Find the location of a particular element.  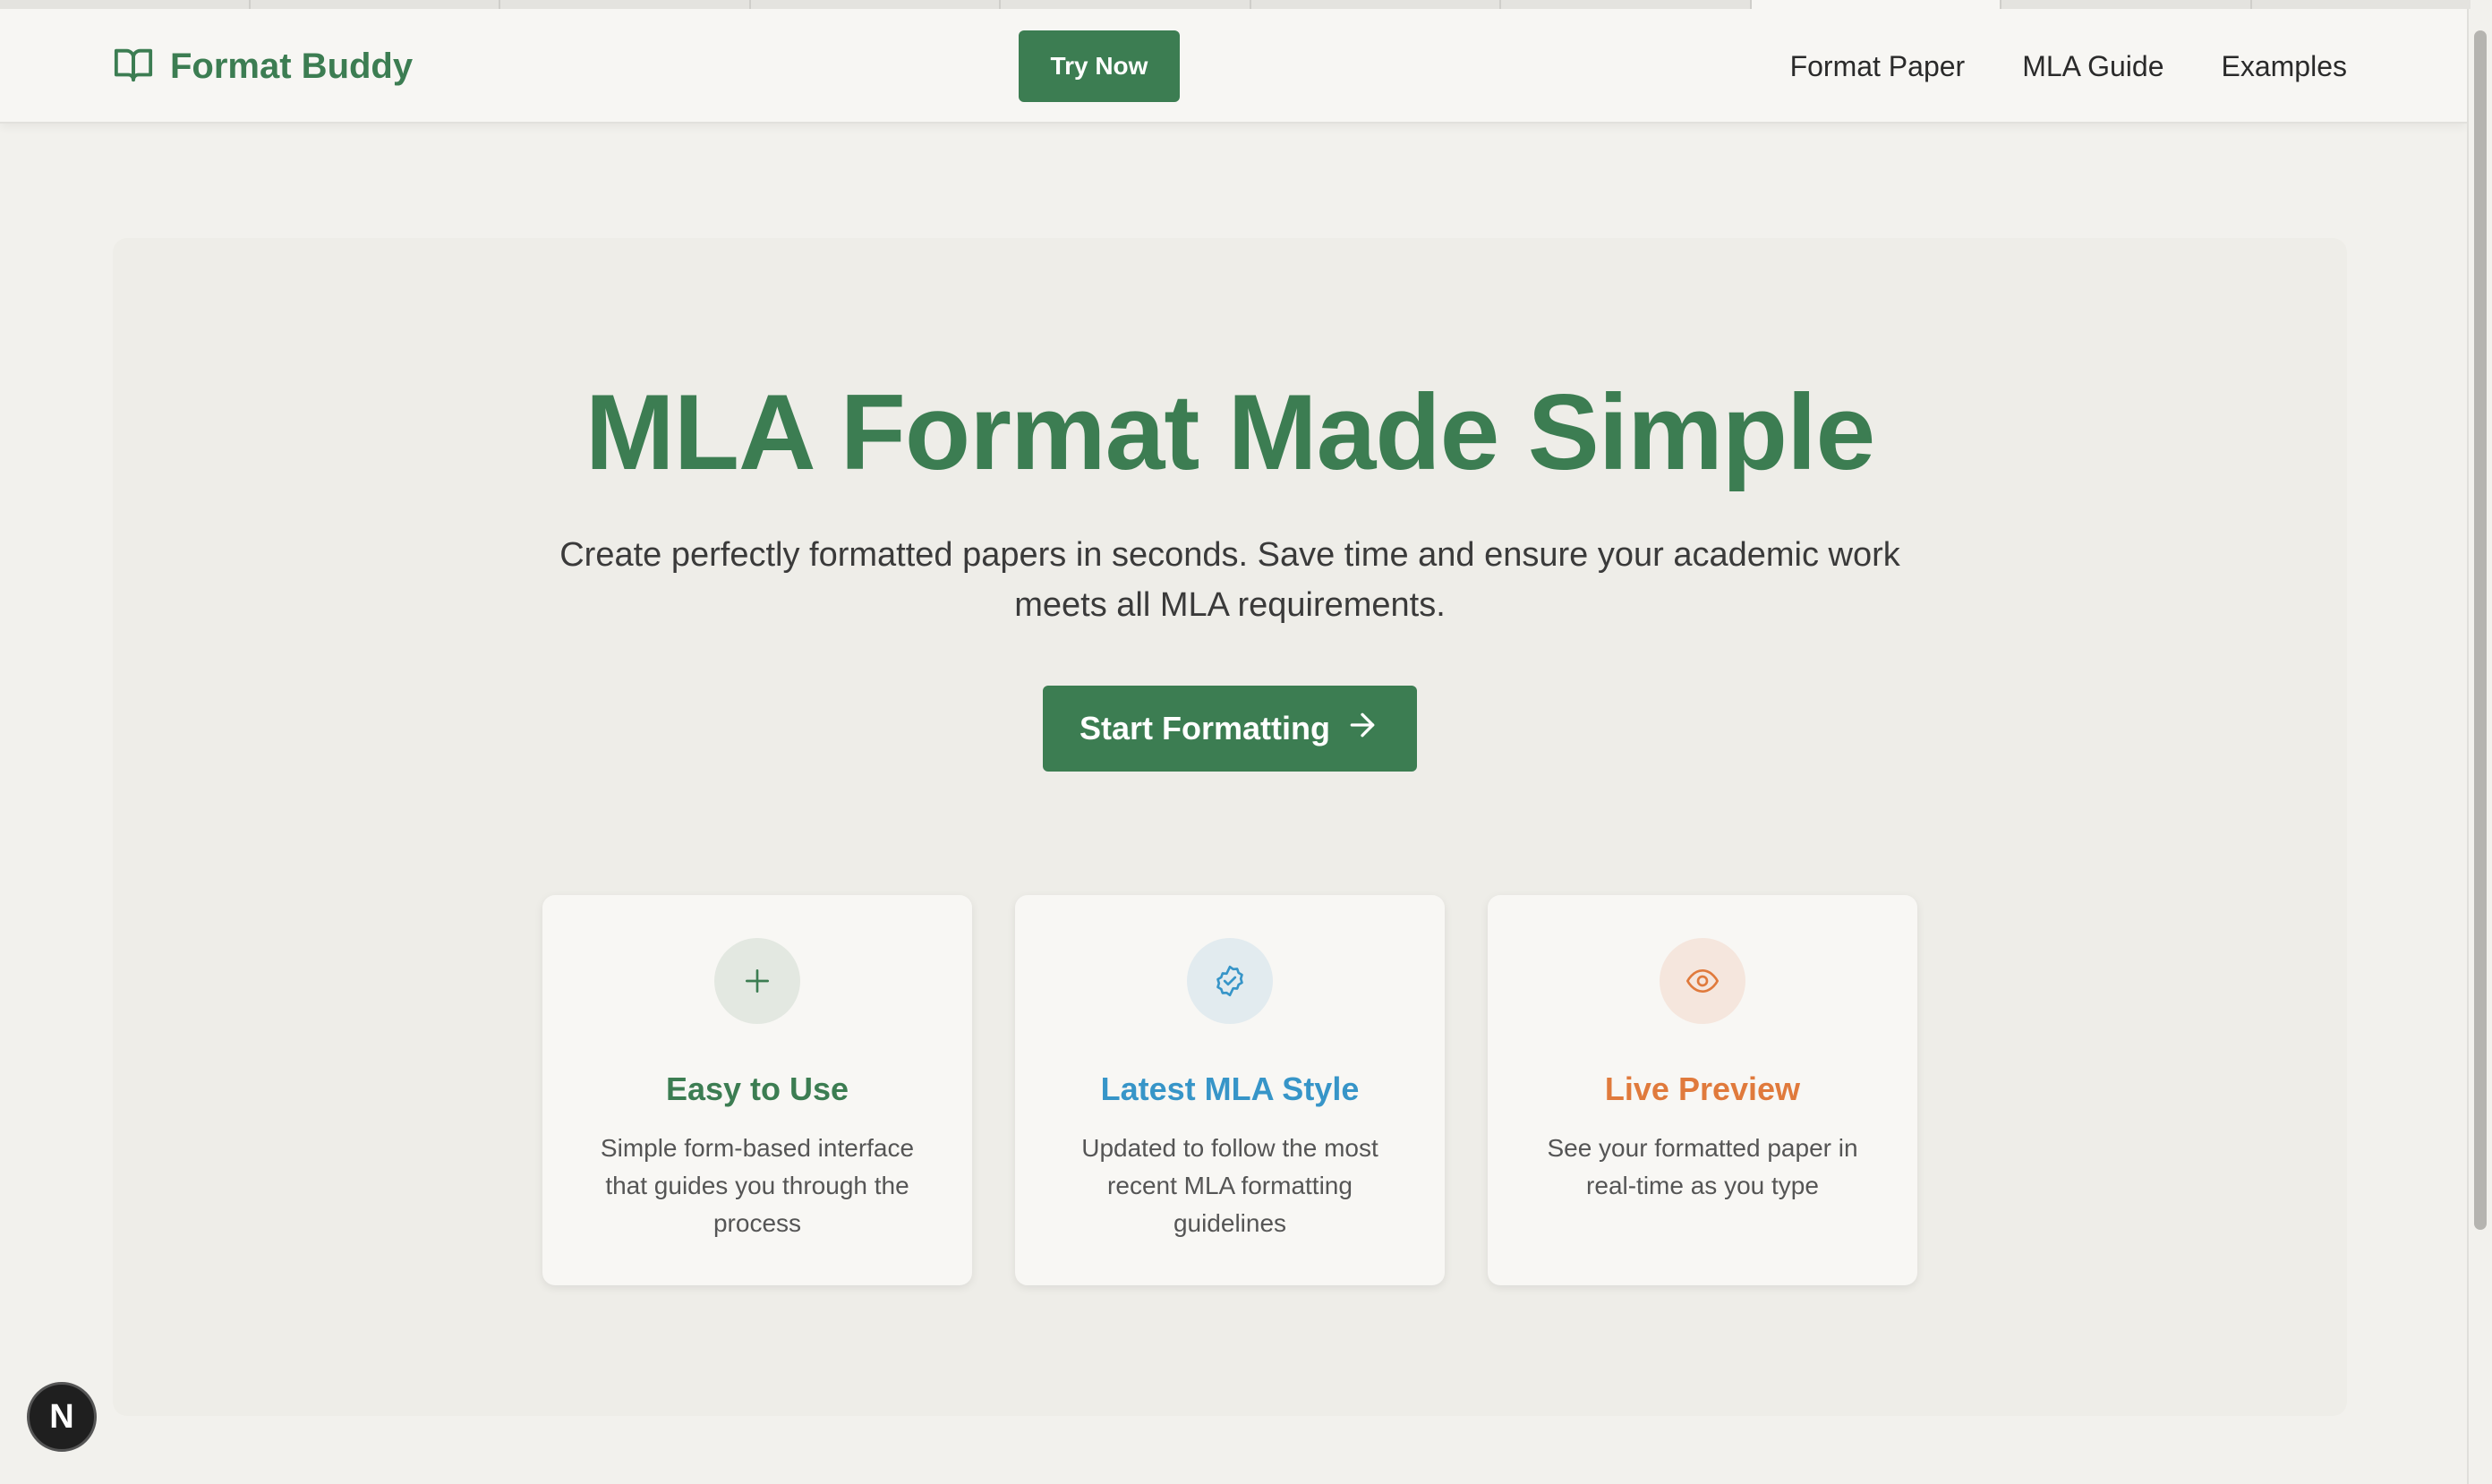

browser-tab-active is located at coordinates (1876, 4).